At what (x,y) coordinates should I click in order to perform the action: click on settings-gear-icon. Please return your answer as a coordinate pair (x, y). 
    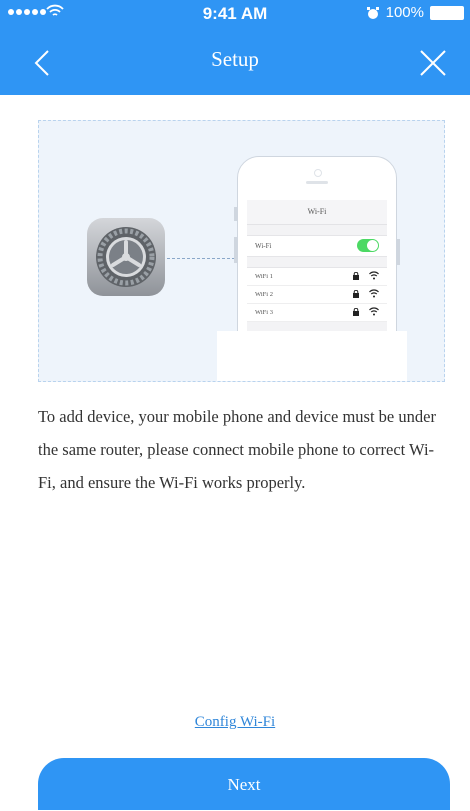
    Looking at the image, I should click on (126, 257).